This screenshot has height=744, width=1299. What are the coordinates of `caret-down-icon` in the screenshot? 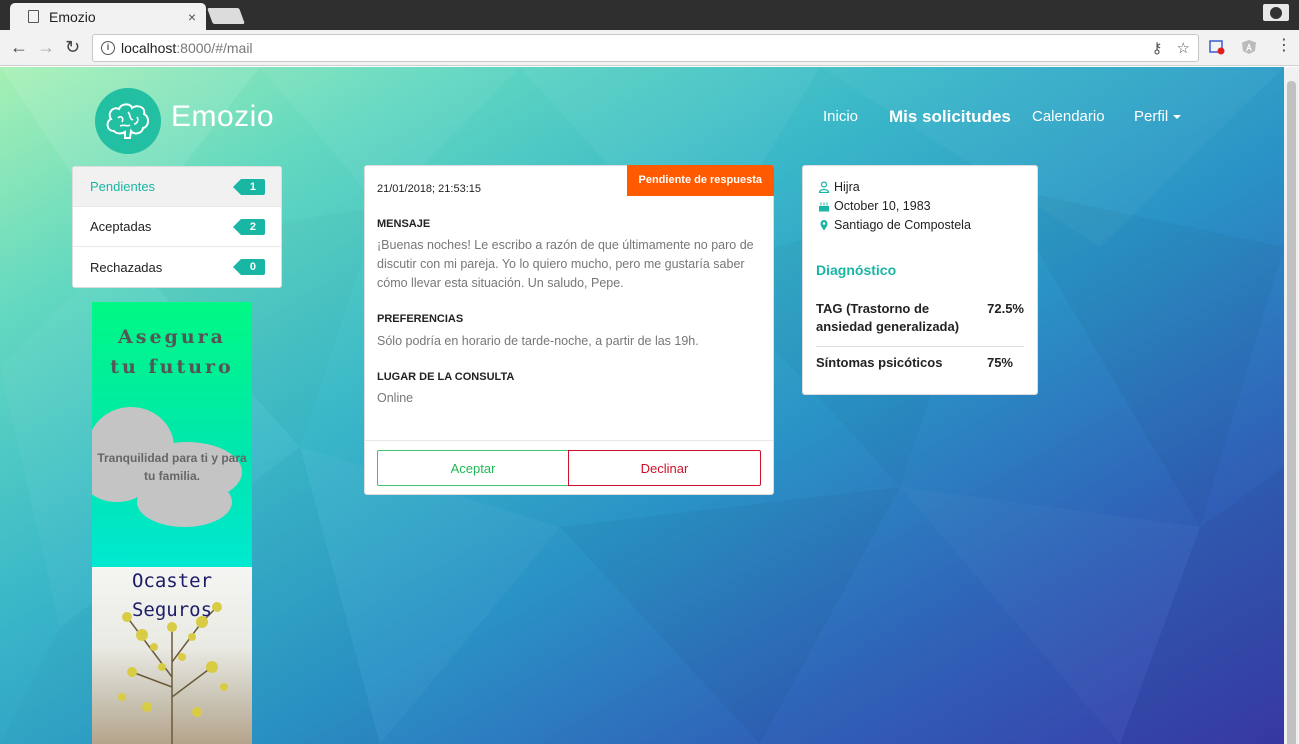 It's located at (1177, 117).